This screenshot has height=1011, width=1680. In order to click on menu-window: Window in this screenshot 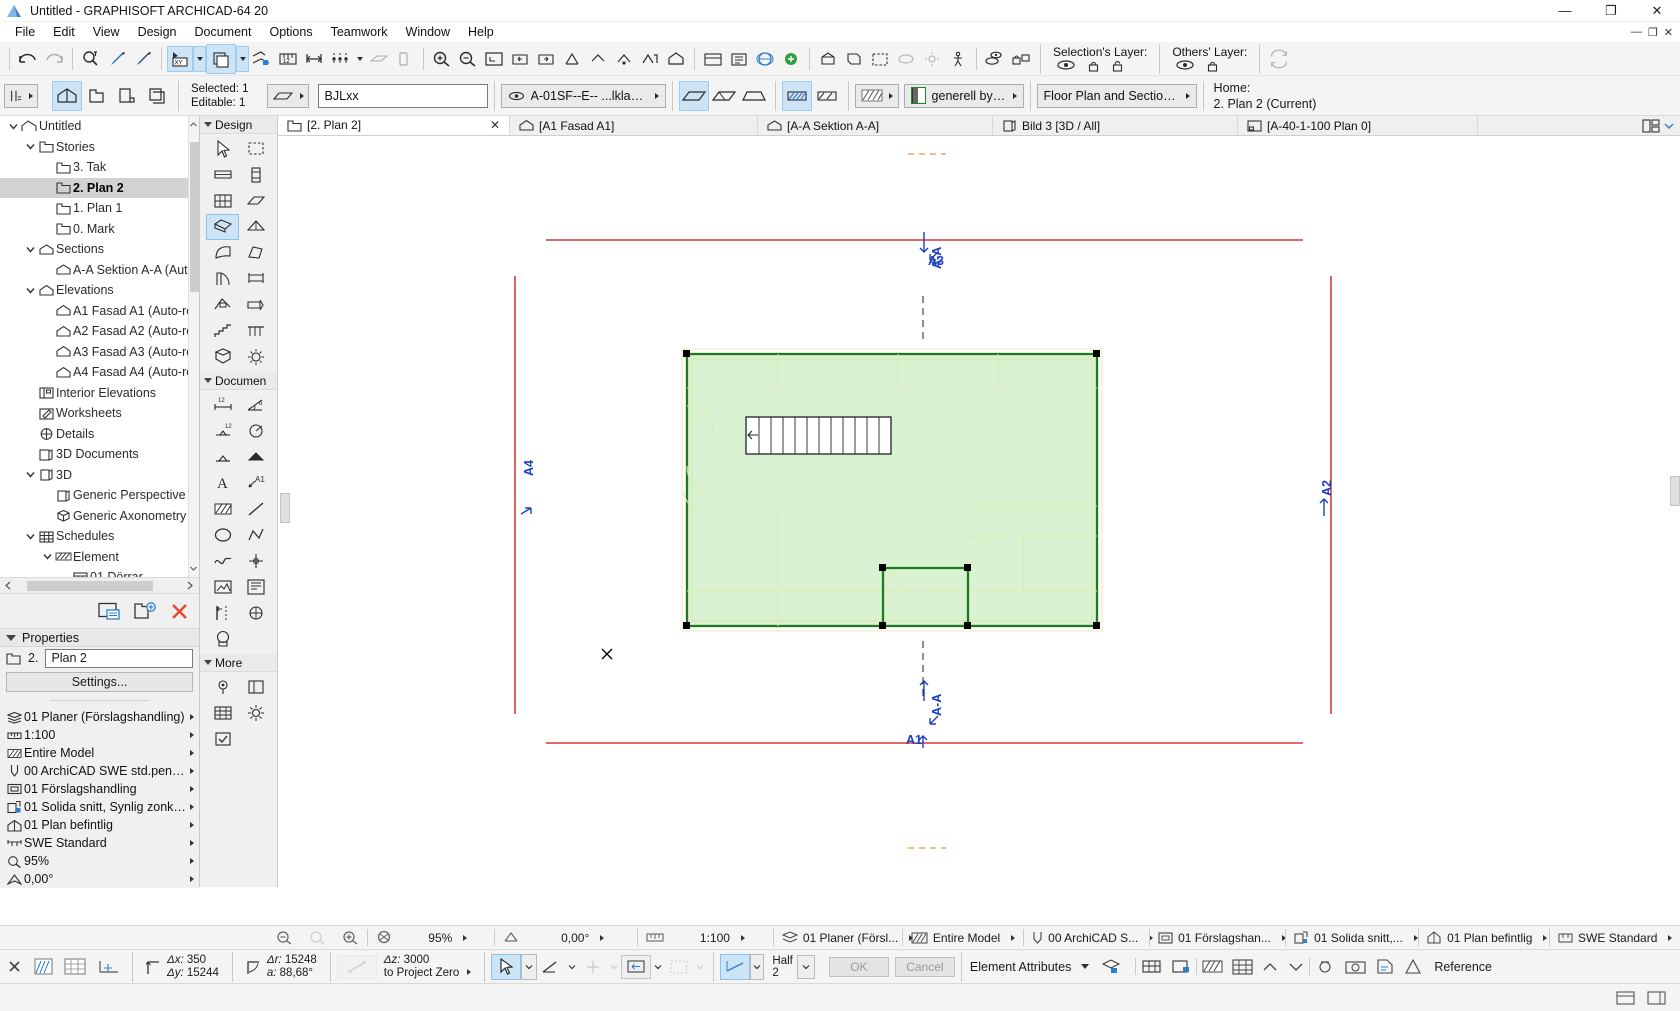, I will do `click(428, 32)`.